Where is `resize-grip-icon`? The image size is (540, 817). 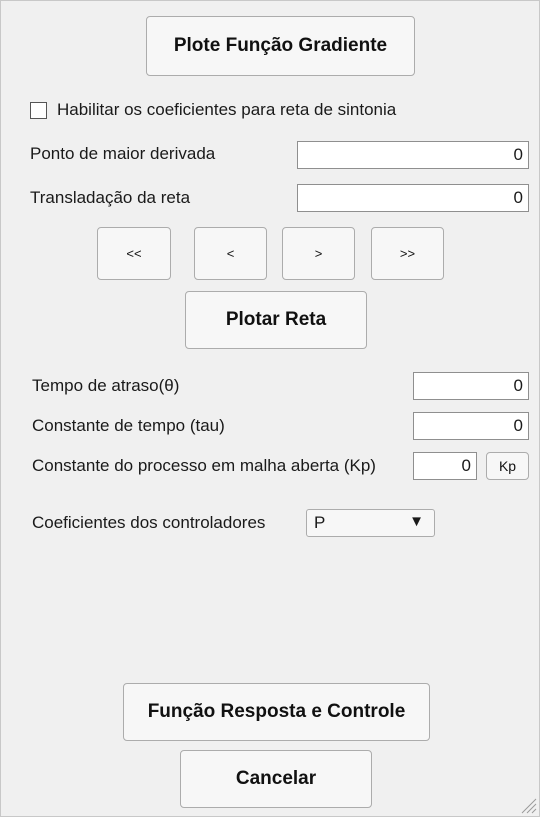 resize-grip-icon is located at coordinates (528, 805).